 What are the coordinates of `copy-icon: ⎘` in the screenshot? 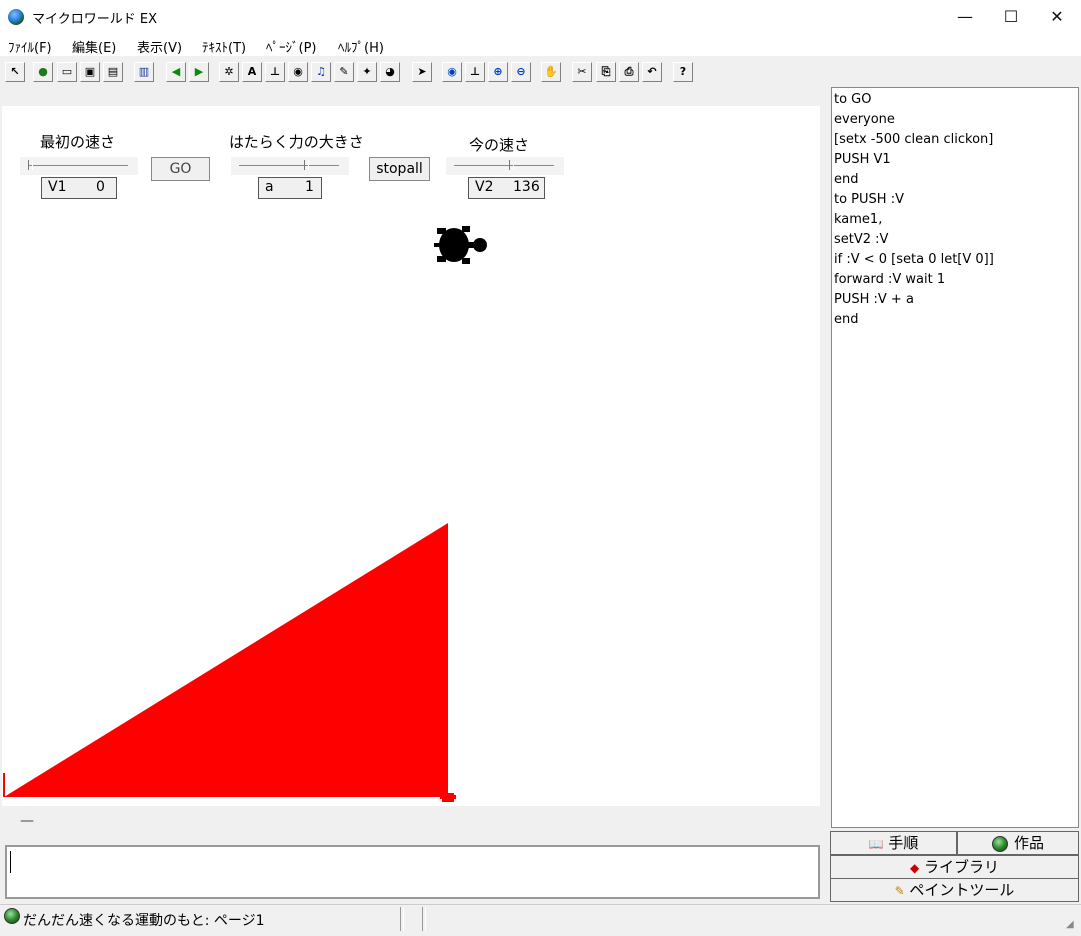 It's located at (606, 71).